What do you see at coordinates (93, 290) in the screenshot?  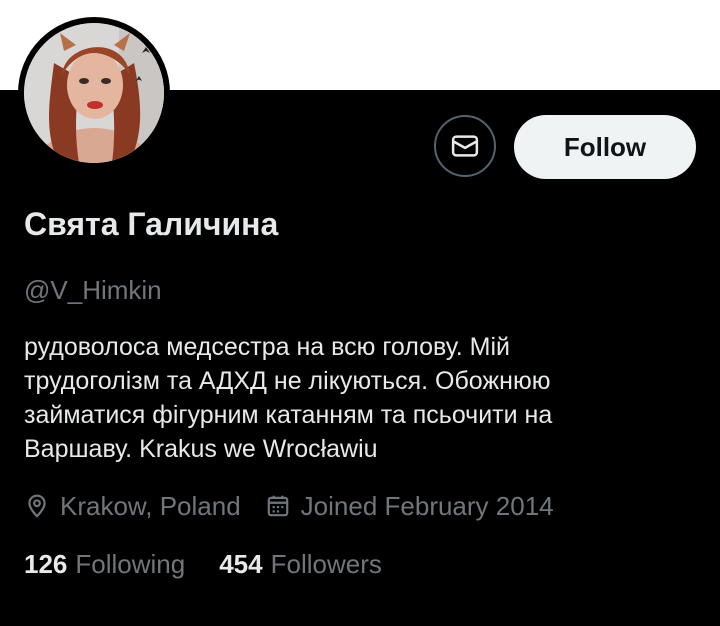 I see `user-handle: @V_Himkin` at bounding box center [93, 290].